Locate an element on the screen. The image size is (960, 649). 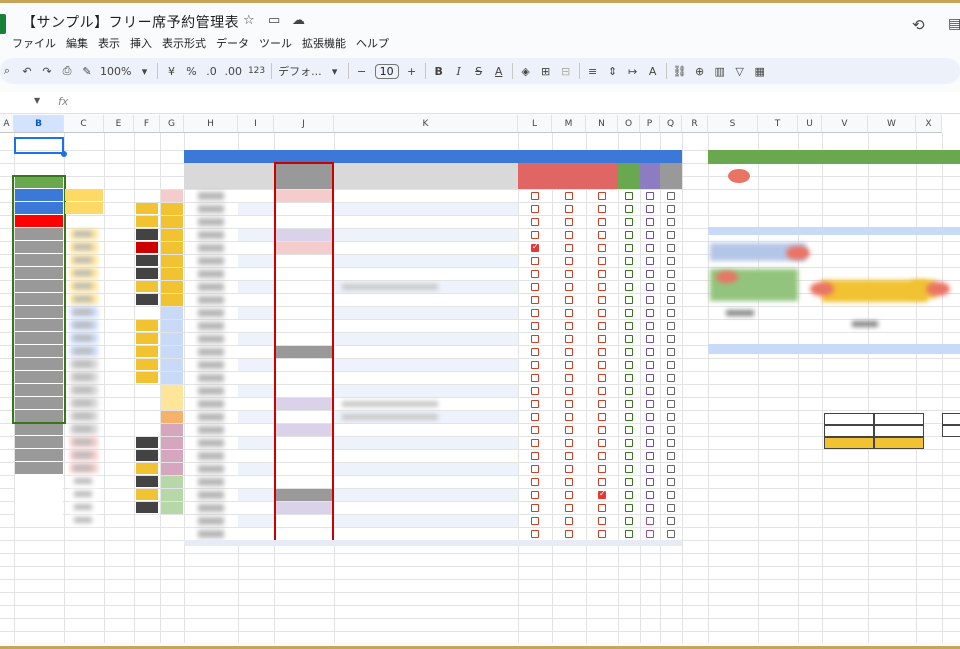
column-header-A: A is located at coordinates (7, 124).